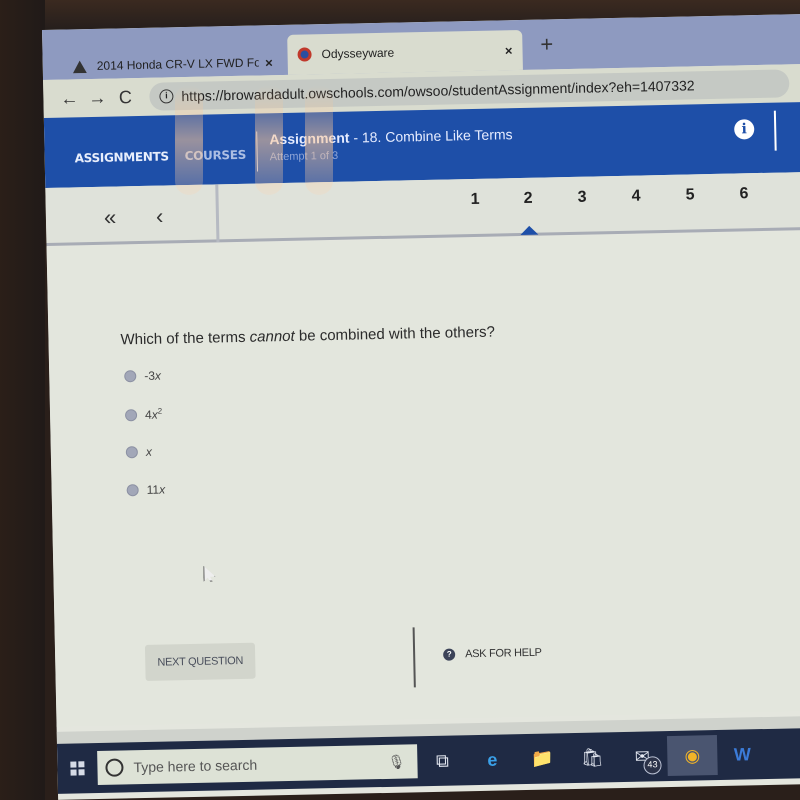 The width and height of the screenshot is (800, 800). Describe the element at coordinates (122, 157) in the screenshot. I see `nav-assignments: ASSIGNMENTS` at that location.